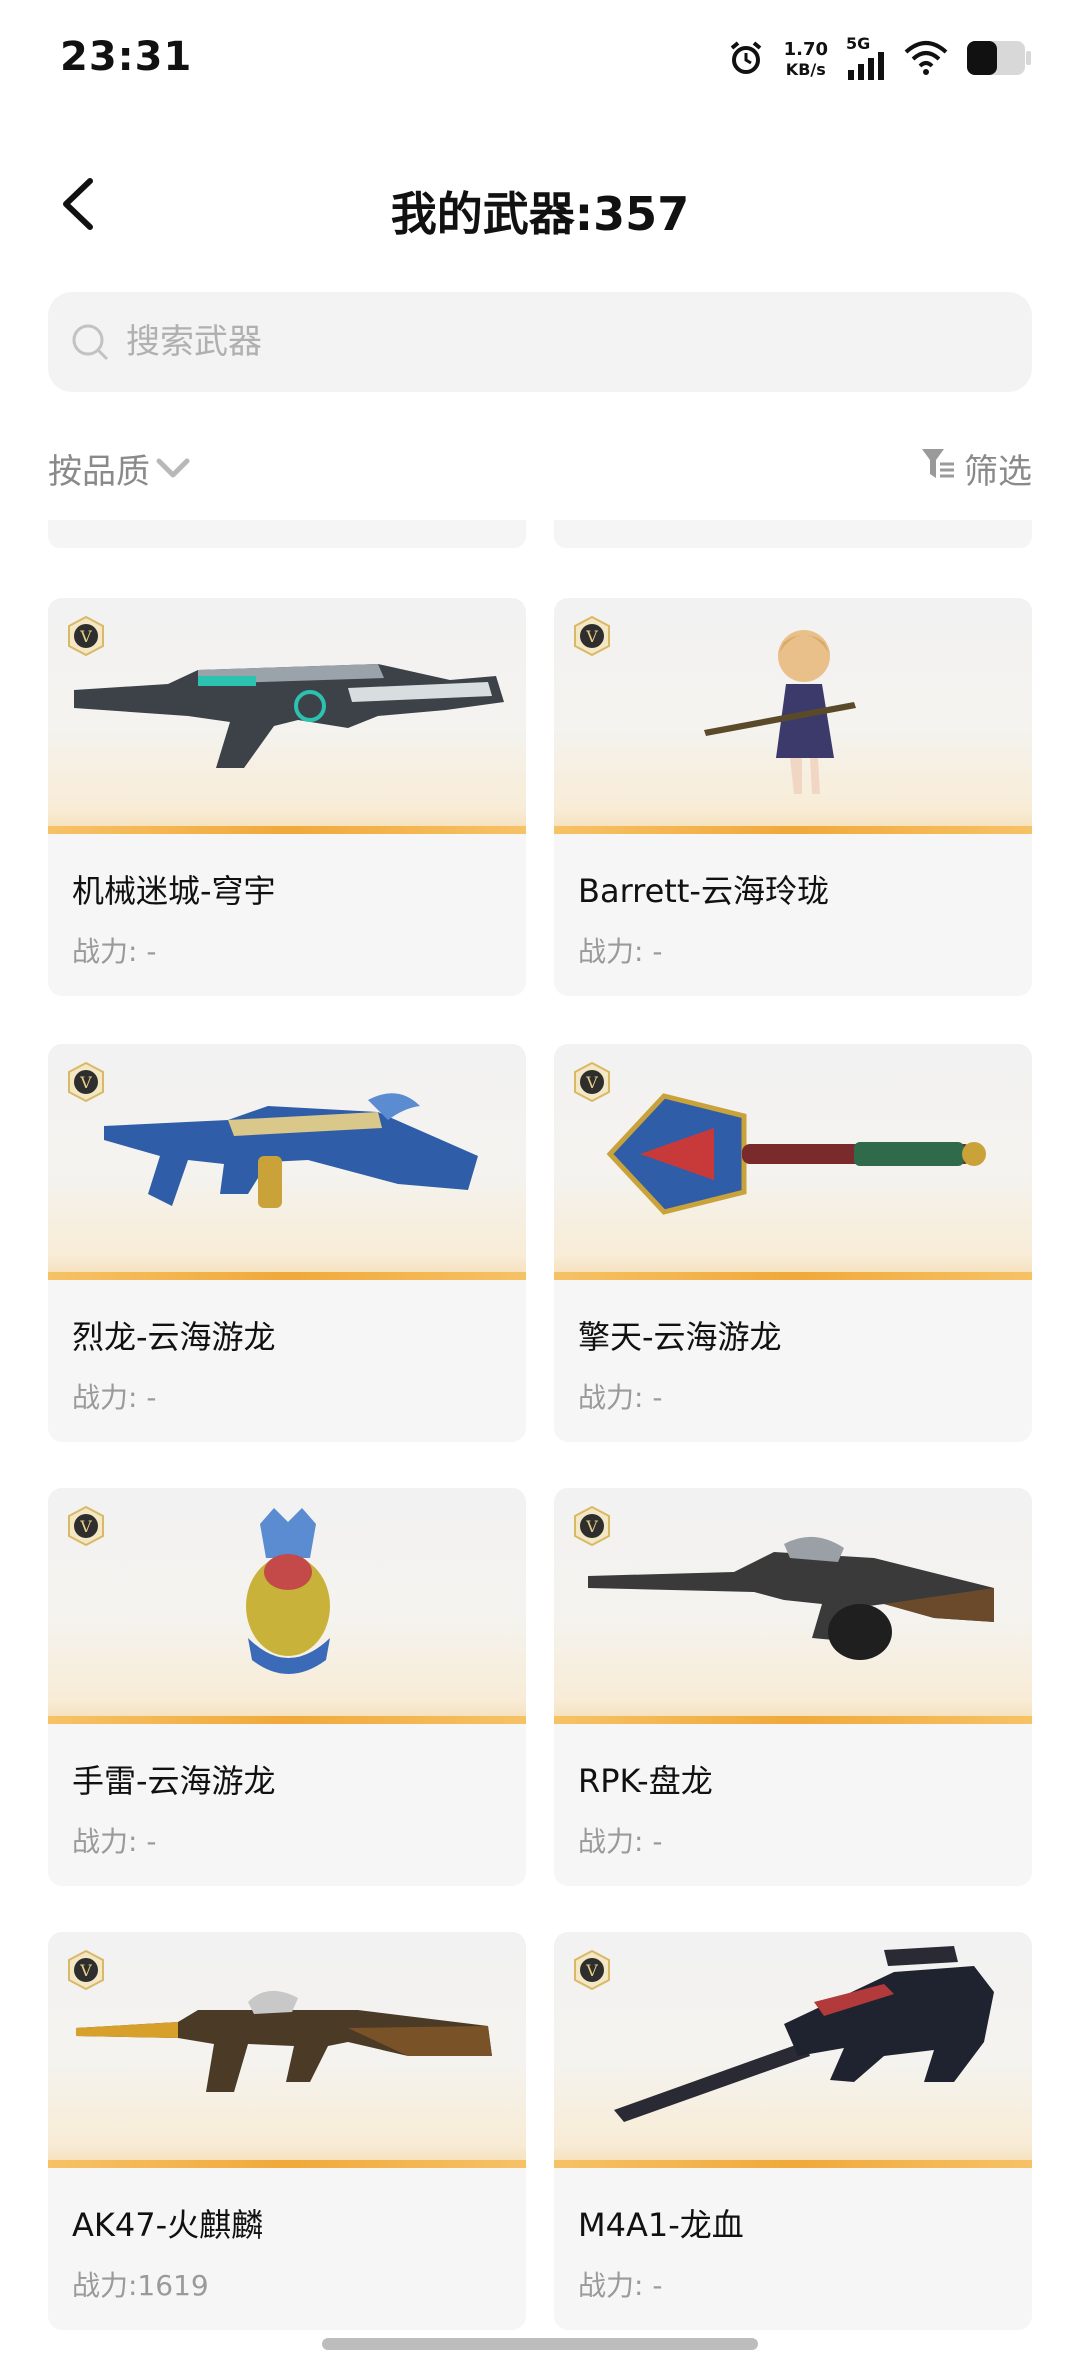 Image resolution: width=1080 pixels, height=2376 pixels. Describe the element at coordinates (291, 1150) in the screenshot. I see `dragon-smg-image` at that location.